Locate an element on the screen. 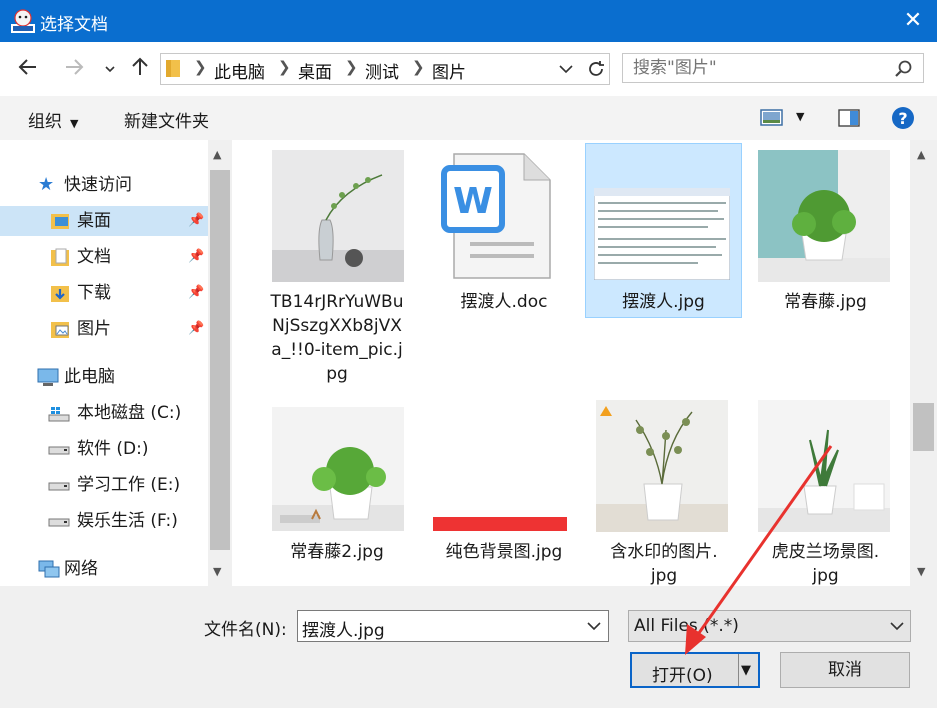  nav-item-label: 快速访问 is located at coordinates (98, 185).